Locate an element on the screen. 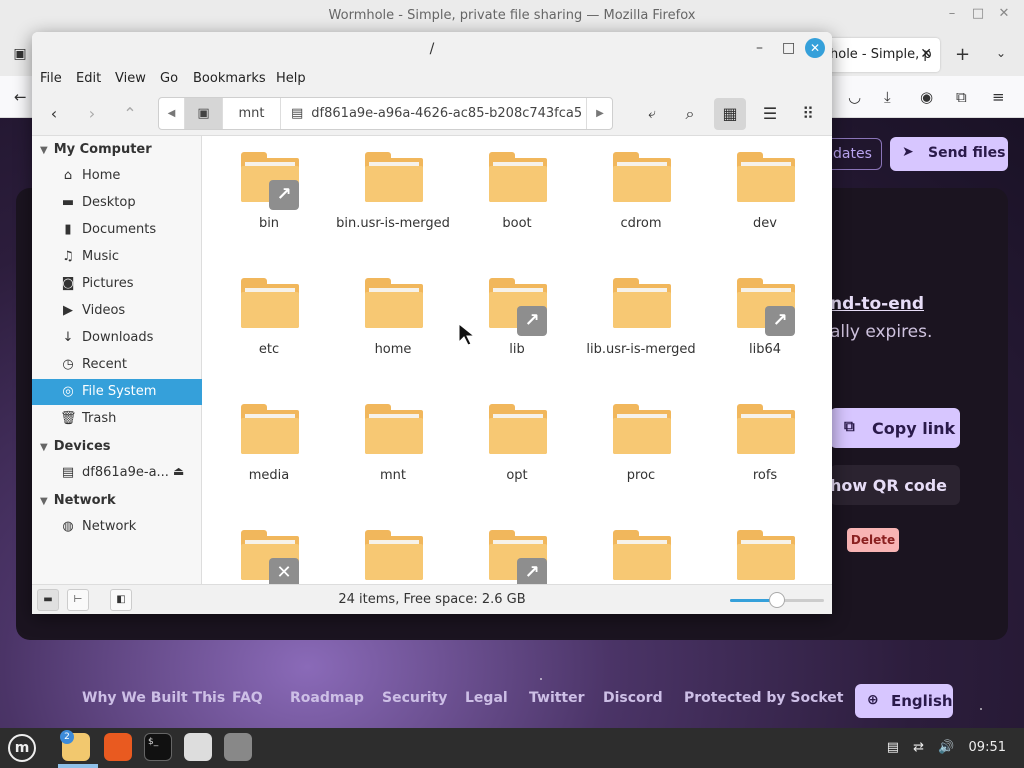 This screenshot has height=768, width=1024. path-root-button: ▣ is located at coordinates (204, 113).